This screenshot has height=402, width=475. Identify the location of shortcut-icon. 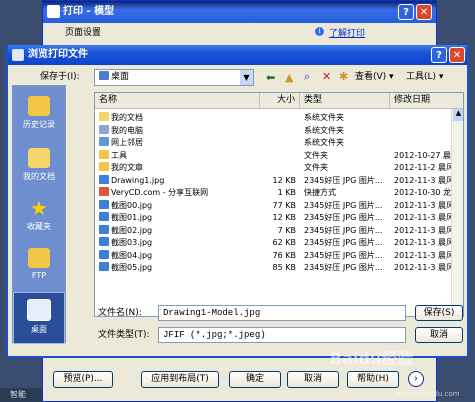
(104, 191).